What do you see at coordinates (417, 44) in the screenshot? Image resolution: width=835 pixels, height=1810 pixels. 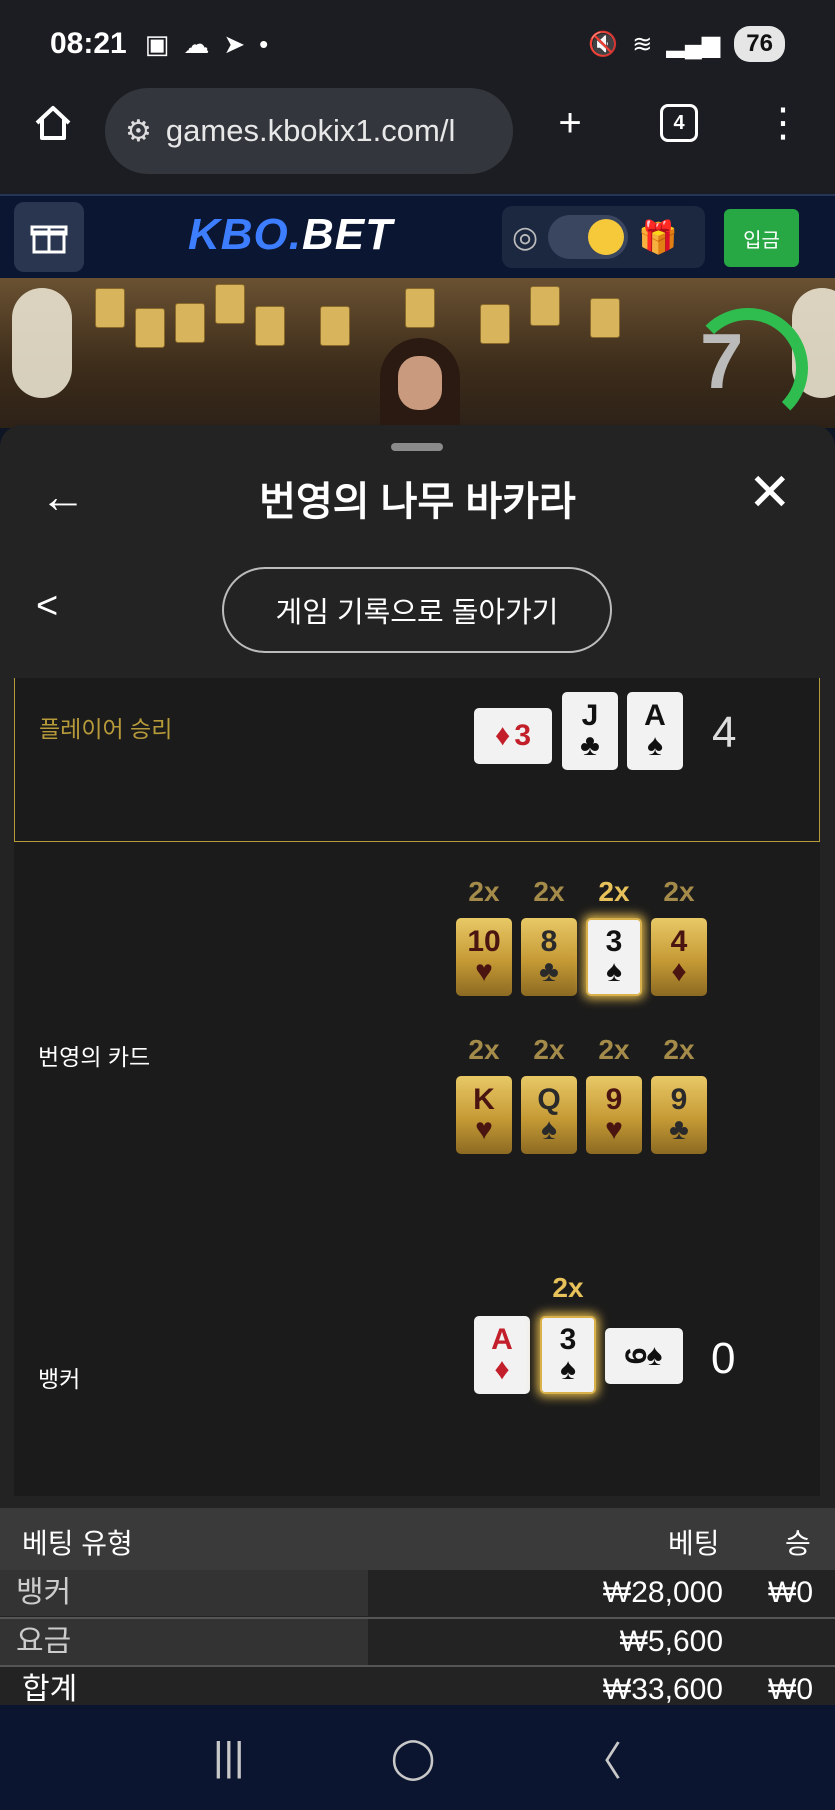 I see `status-bar: 08:21 ▣ ☁ ➤ • 🔇 ≋ ▂▄▆ 76` at bounding box center [417, 44].